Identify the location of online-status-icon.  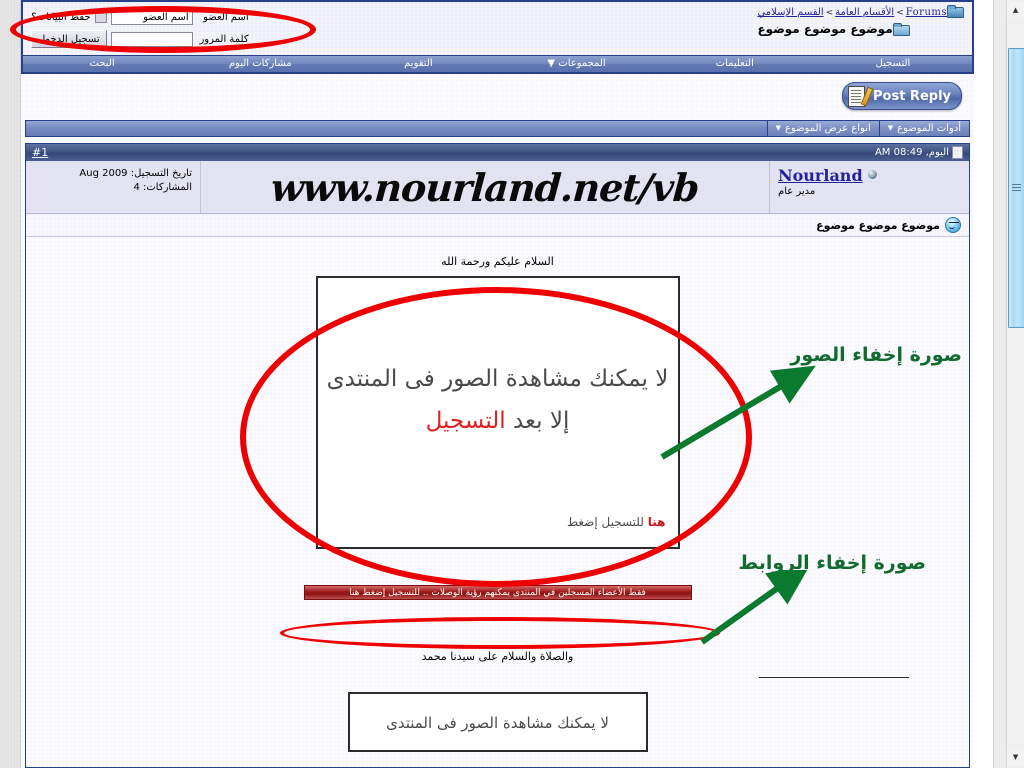
(872, 174).